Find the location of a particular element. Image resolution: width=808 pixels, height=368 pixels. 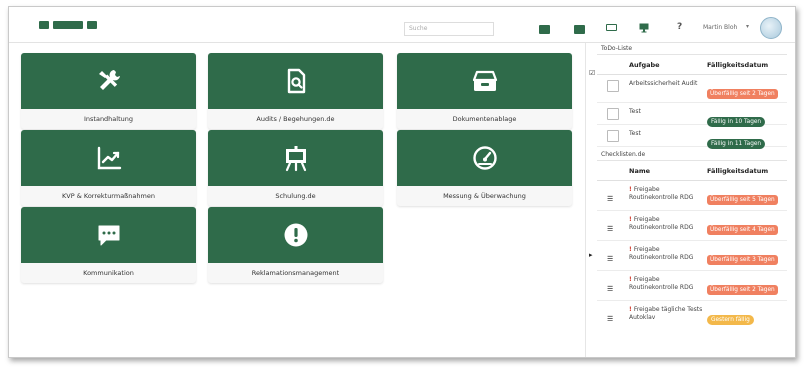

print-icon is located at coordinates (611, 27).